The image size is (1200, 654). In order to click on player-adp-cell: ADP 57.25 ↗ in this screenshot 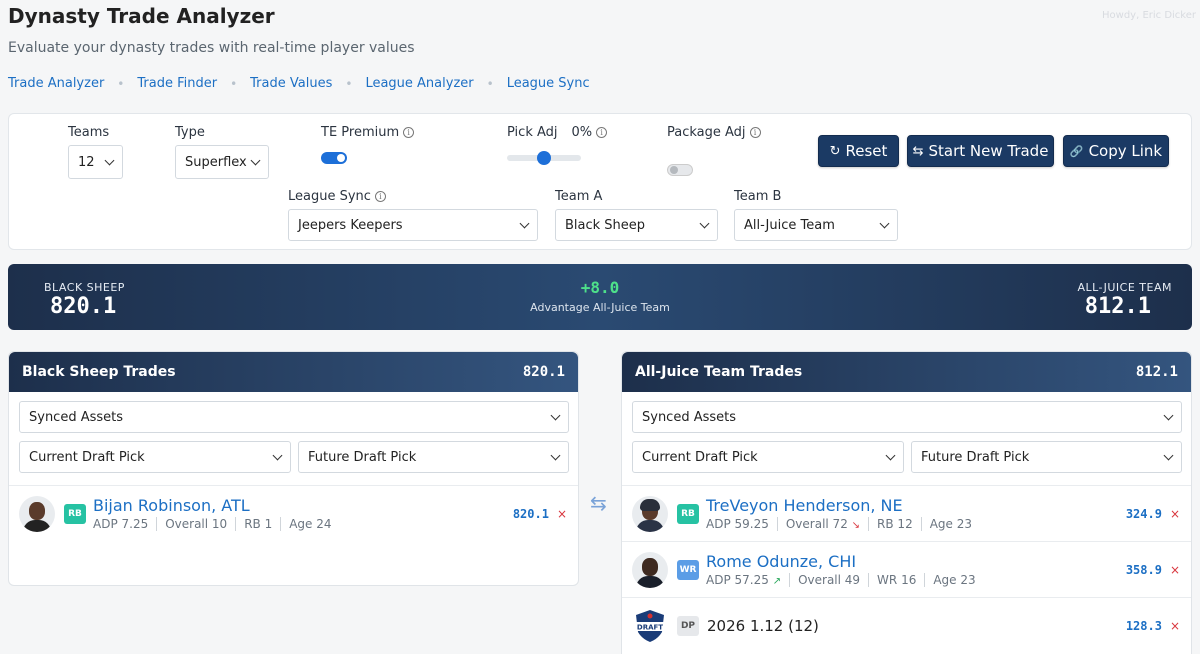, I will do `click(743, 580)`.